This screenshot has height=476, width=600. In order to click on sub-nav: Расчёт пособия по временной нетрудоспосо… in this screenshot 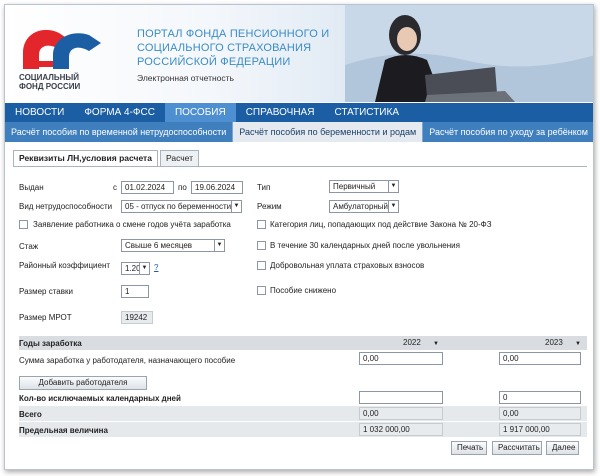, I will do `click(299, 132)`.